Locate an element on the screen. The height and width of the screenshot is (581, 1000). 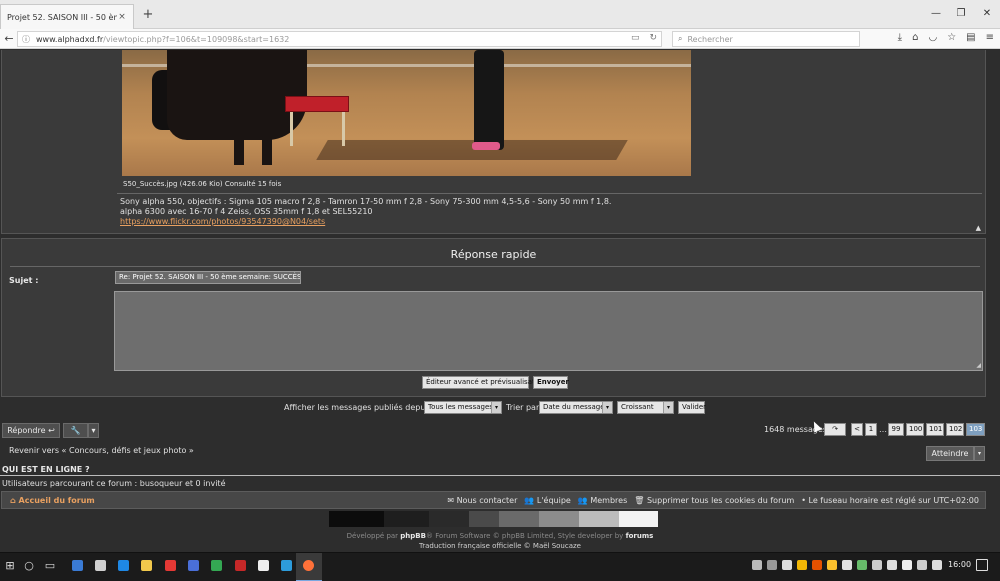
search-input: ⌕ Rechercher is located at coordinates (766, 39).